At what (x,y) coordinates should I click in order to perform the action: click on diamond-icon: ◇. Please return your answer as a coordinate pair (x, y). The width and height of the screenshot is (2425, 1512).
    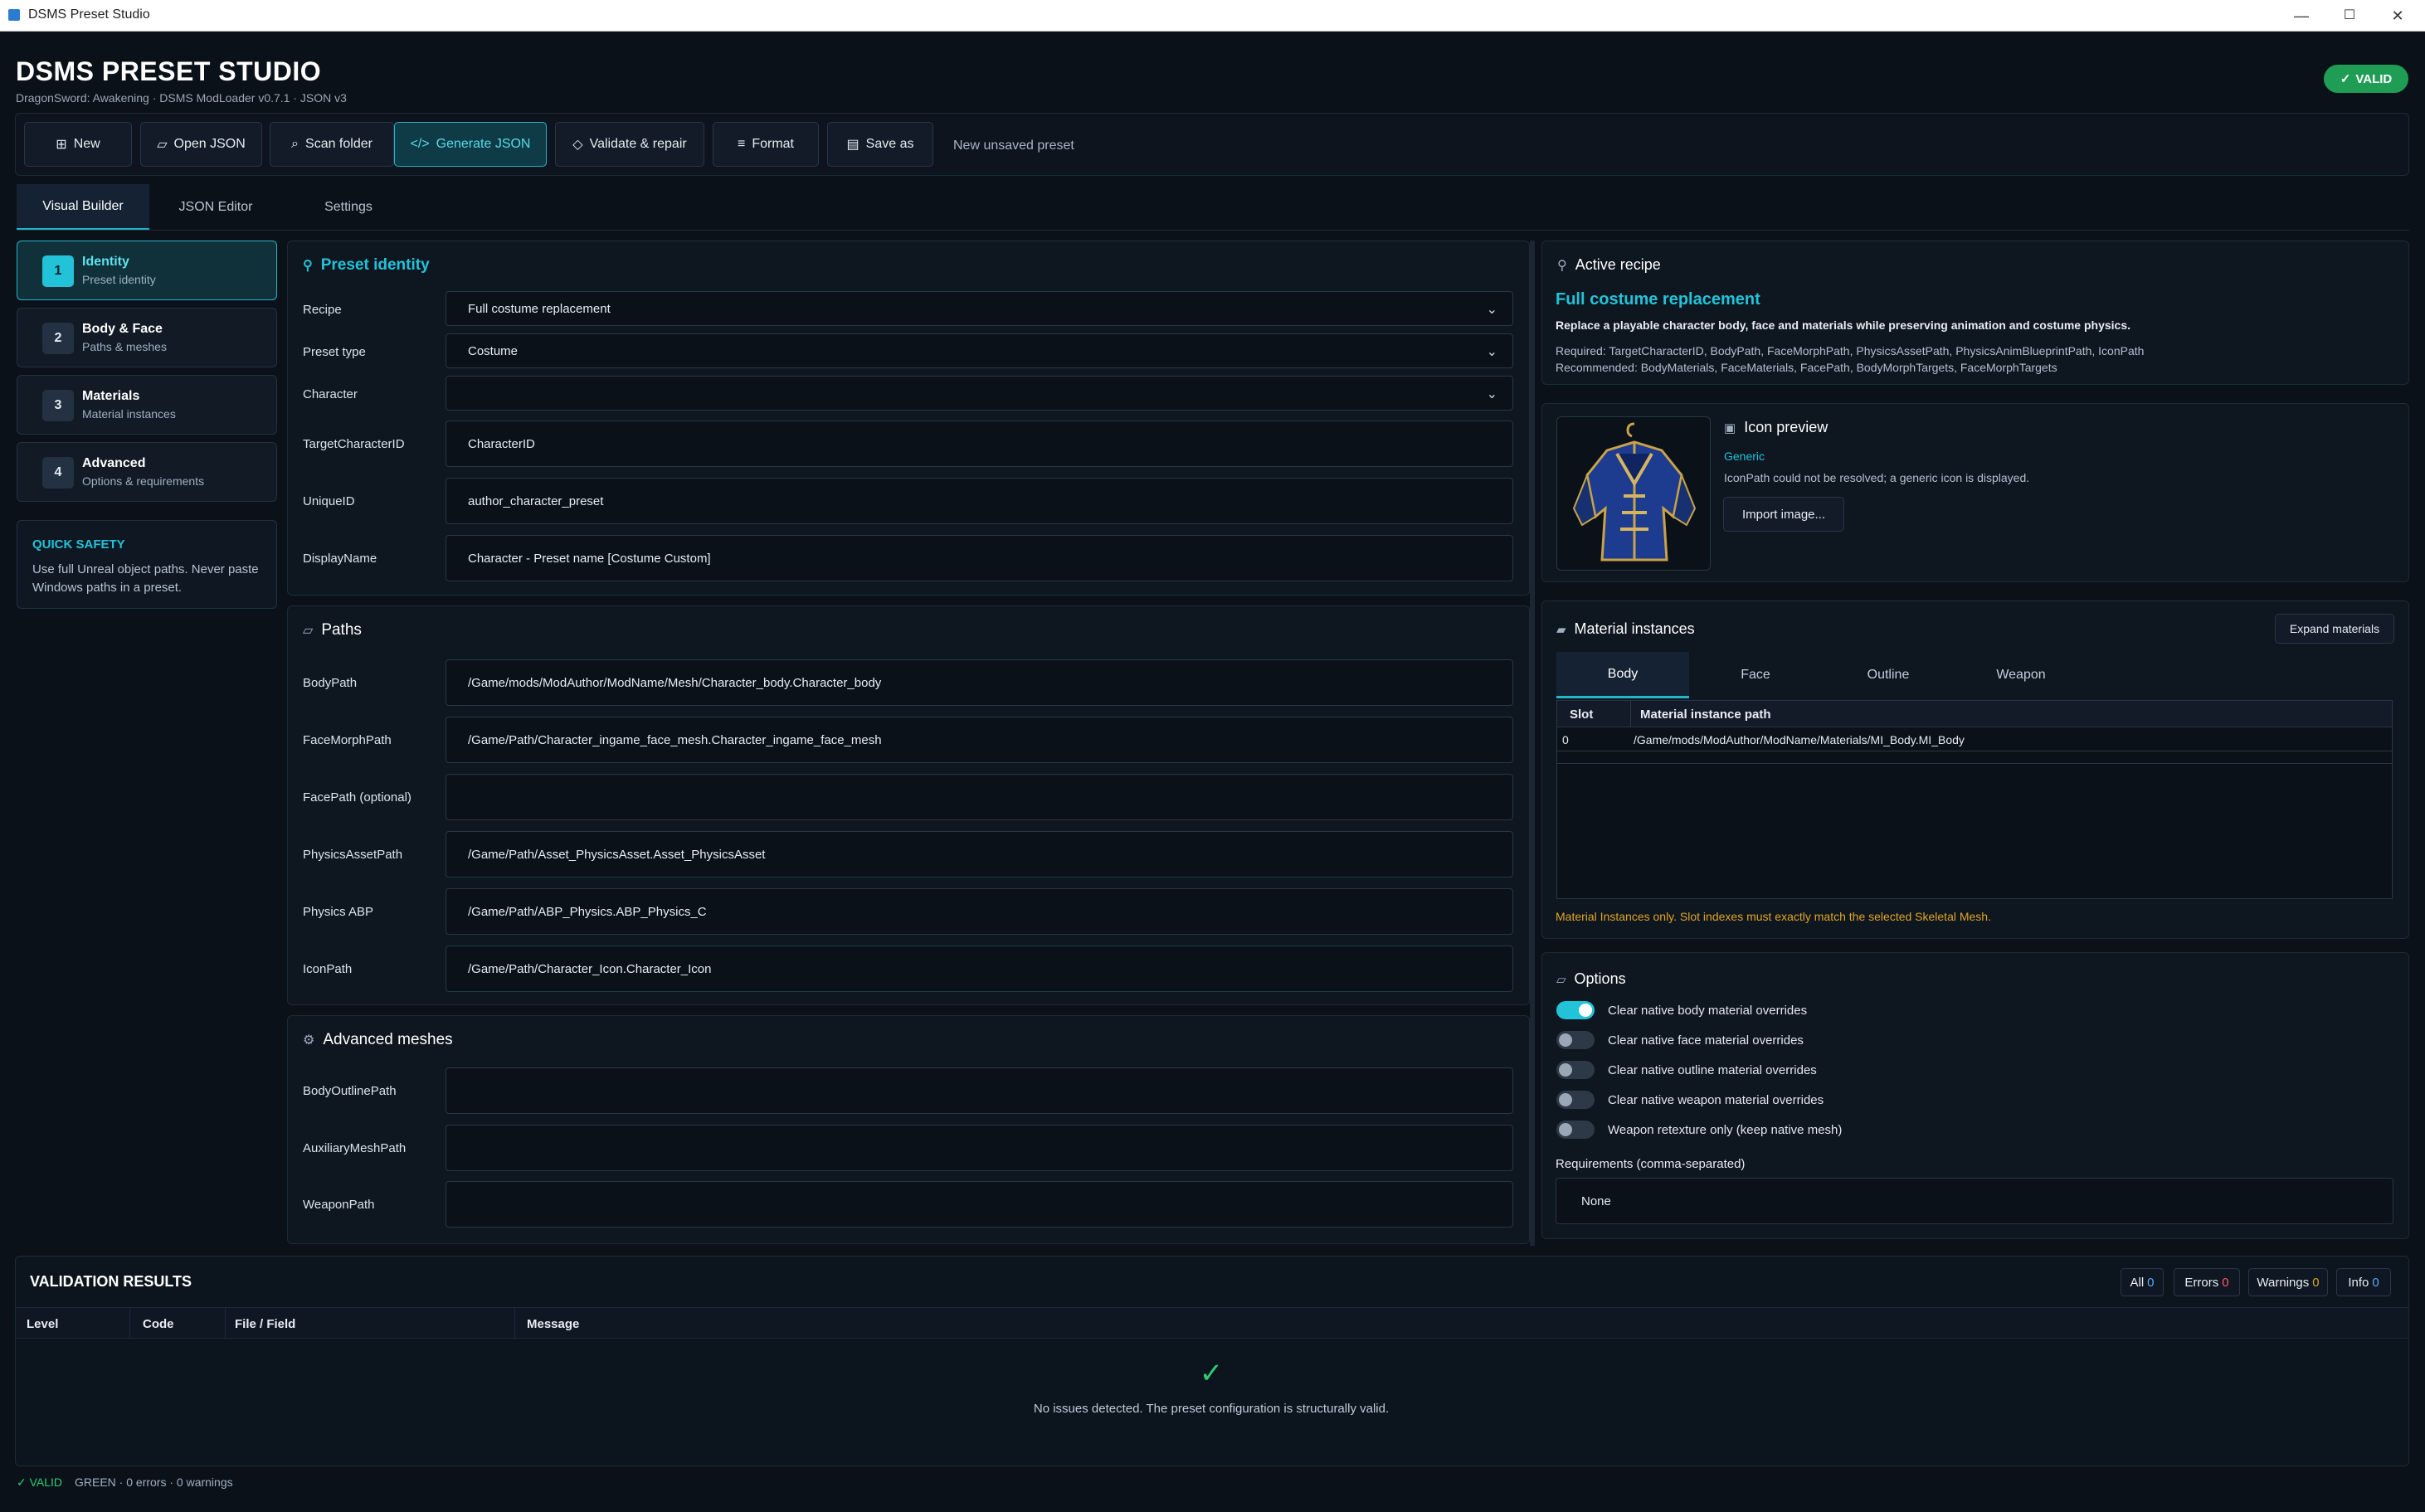
    Looking at the image, I should click on (577, 145).